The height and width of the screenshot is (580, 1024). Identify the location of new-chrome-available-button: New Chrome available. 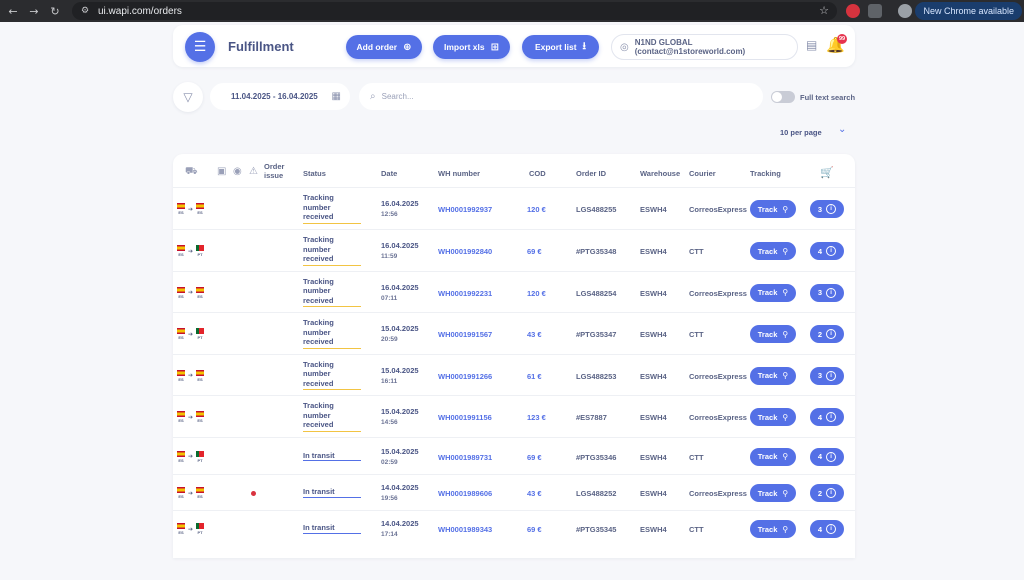
(968, 11).